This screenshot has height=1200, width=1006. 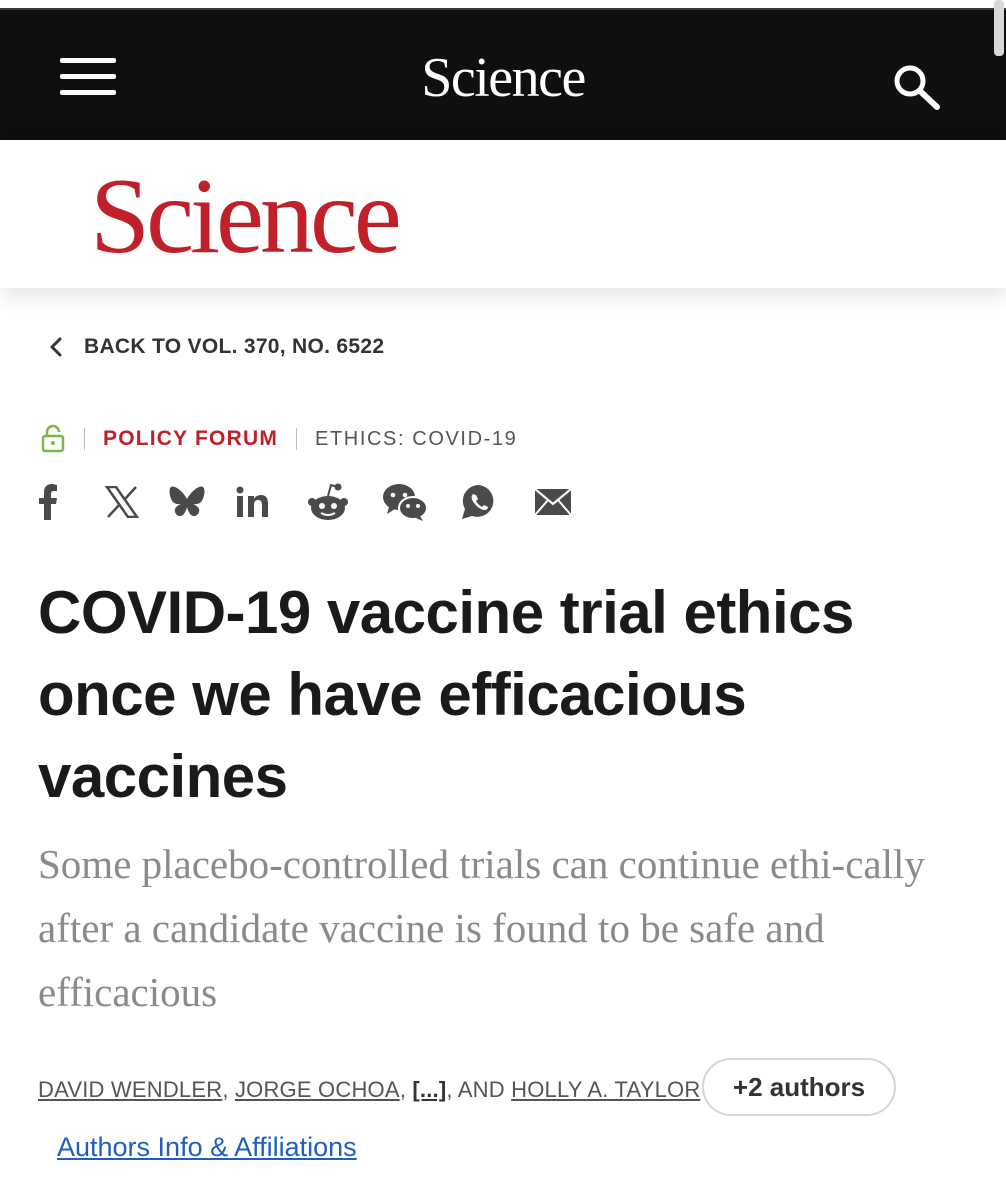 What do you see at coordinates (479, 502) in the screenshot?
I see `whatsapp-icon` at bounding box center [479, 502].